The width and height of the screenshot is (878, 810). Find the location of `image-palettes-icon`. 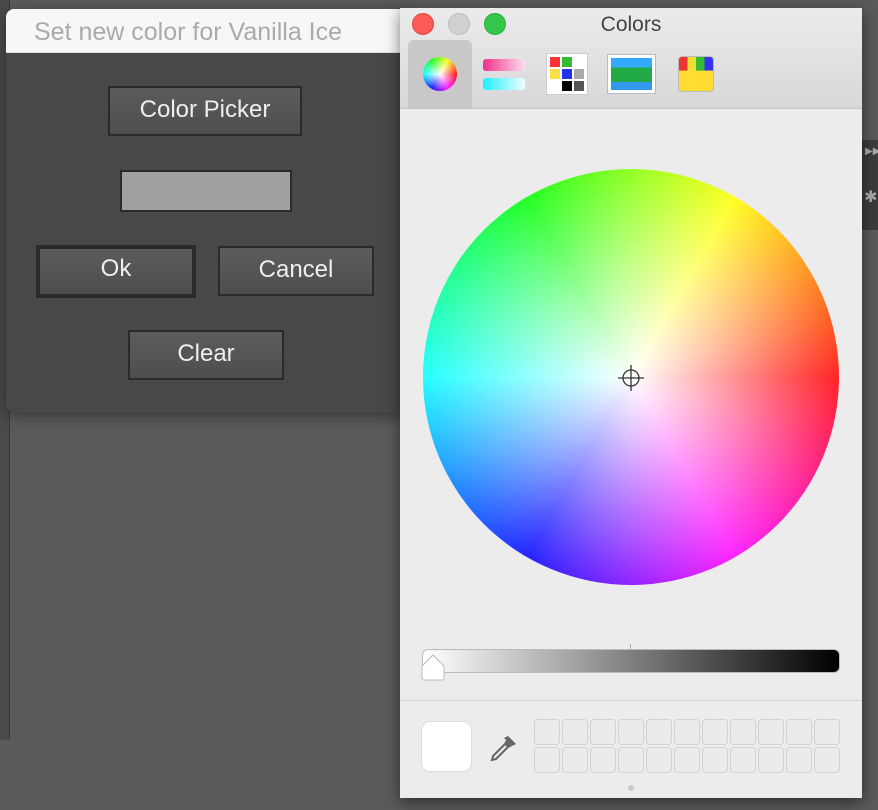

image-palettes-icon is located at coordinates (631, 74).